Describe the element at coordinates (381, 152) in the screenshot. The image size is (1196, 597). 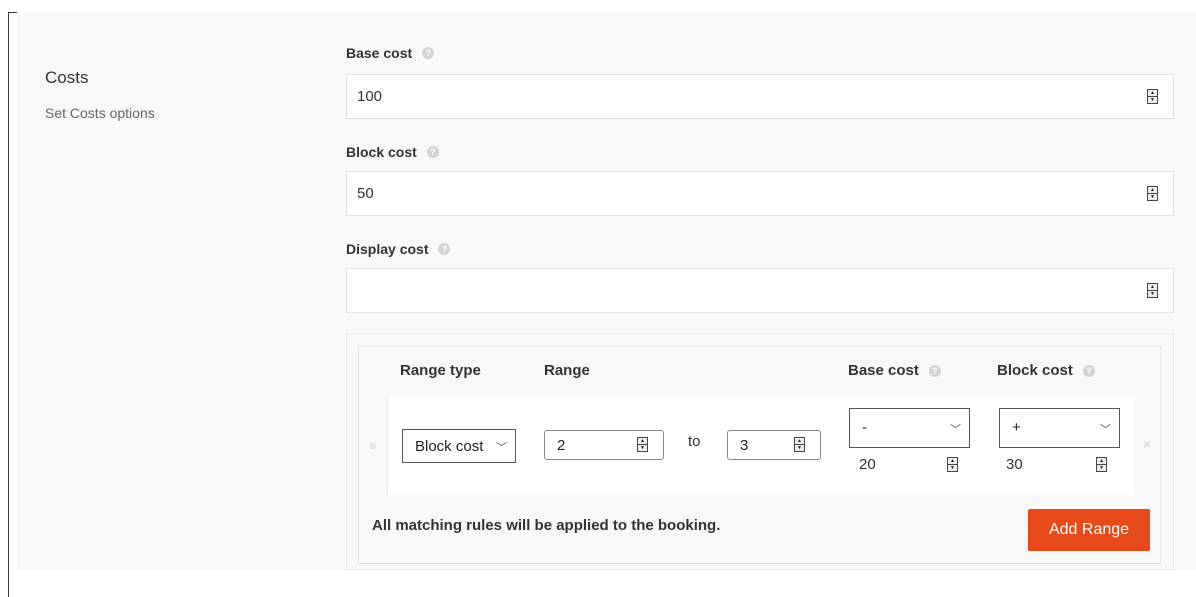
I see `block-cost-label-text: Block cost` at that location.